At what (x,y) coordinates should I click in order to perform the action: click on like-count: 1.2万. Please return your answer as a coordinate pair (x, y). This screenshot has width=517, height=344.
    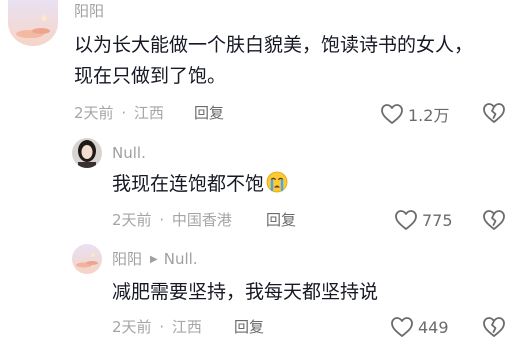
    Looking at the image, I should click on (429, 115).